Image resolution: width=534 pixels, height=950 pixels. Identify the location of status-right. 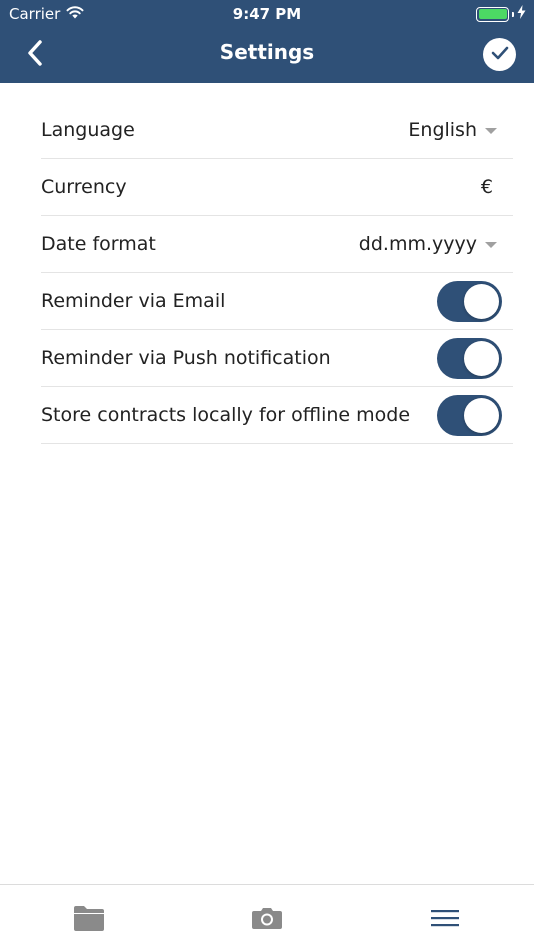
(501, 14).